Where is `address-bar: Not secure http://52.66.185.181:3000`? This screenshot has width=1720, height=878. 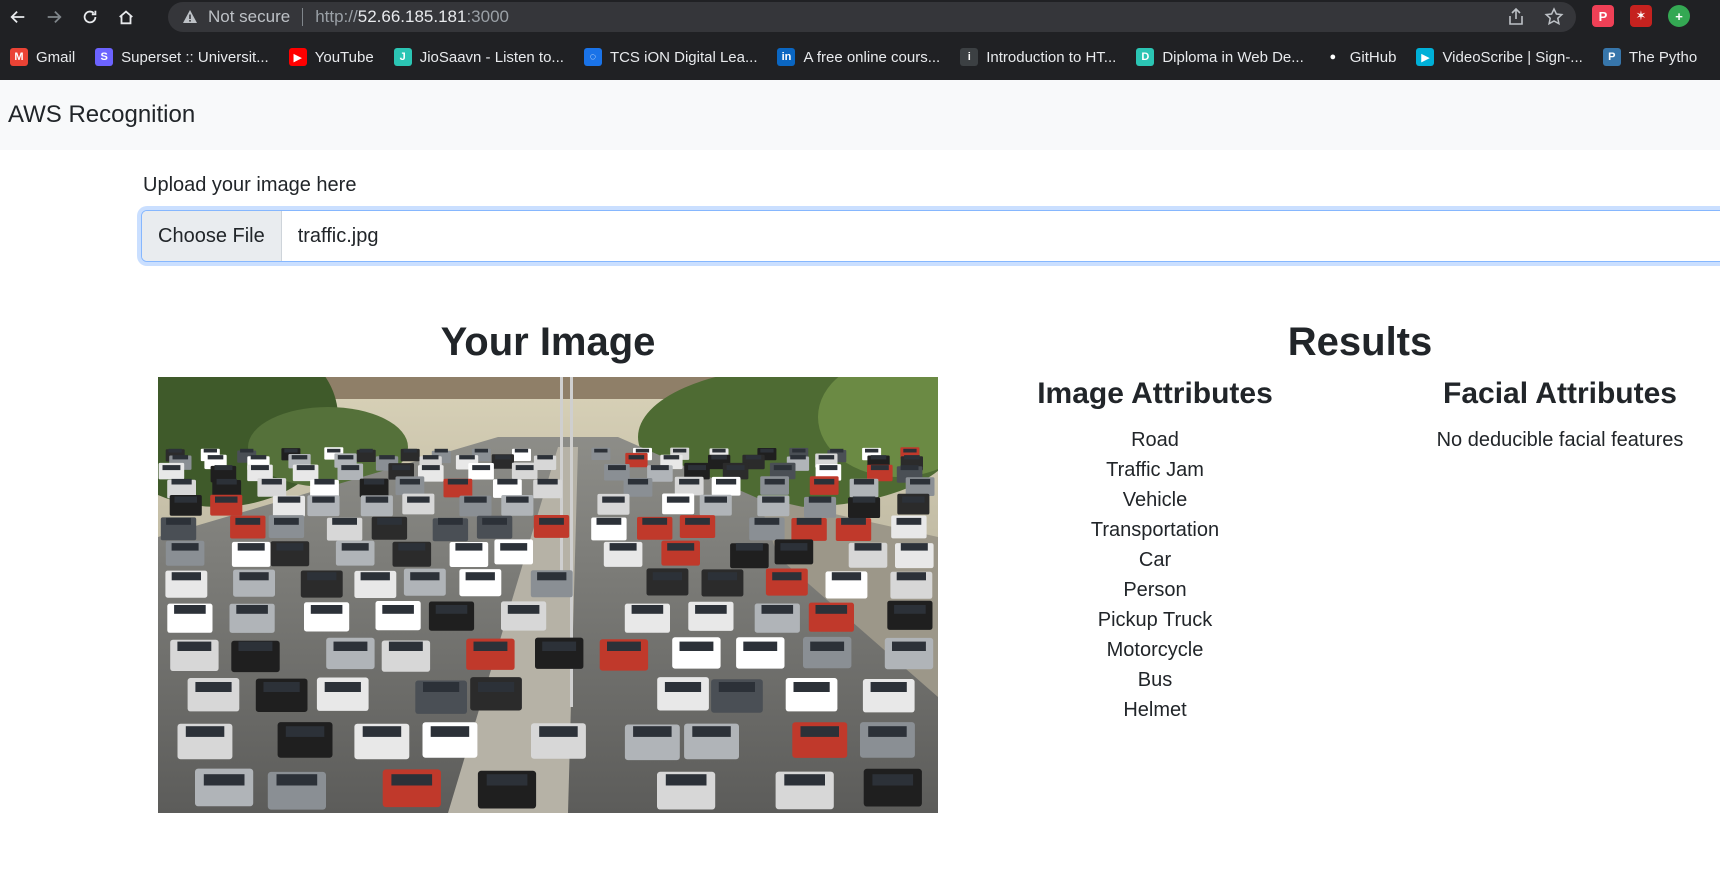 address-bar: Not secure http://52.66.185.181:3000 is located at coordinates (872, 17).